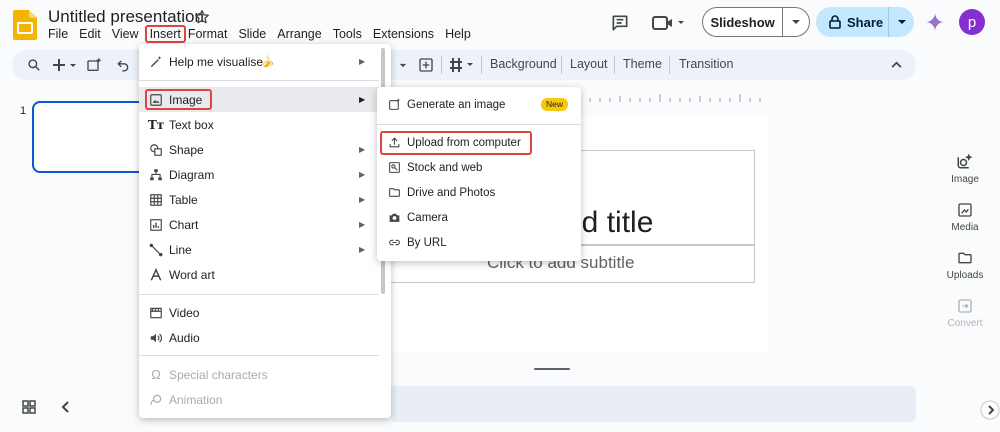  I want to click on star-icon, so click(202, 17).